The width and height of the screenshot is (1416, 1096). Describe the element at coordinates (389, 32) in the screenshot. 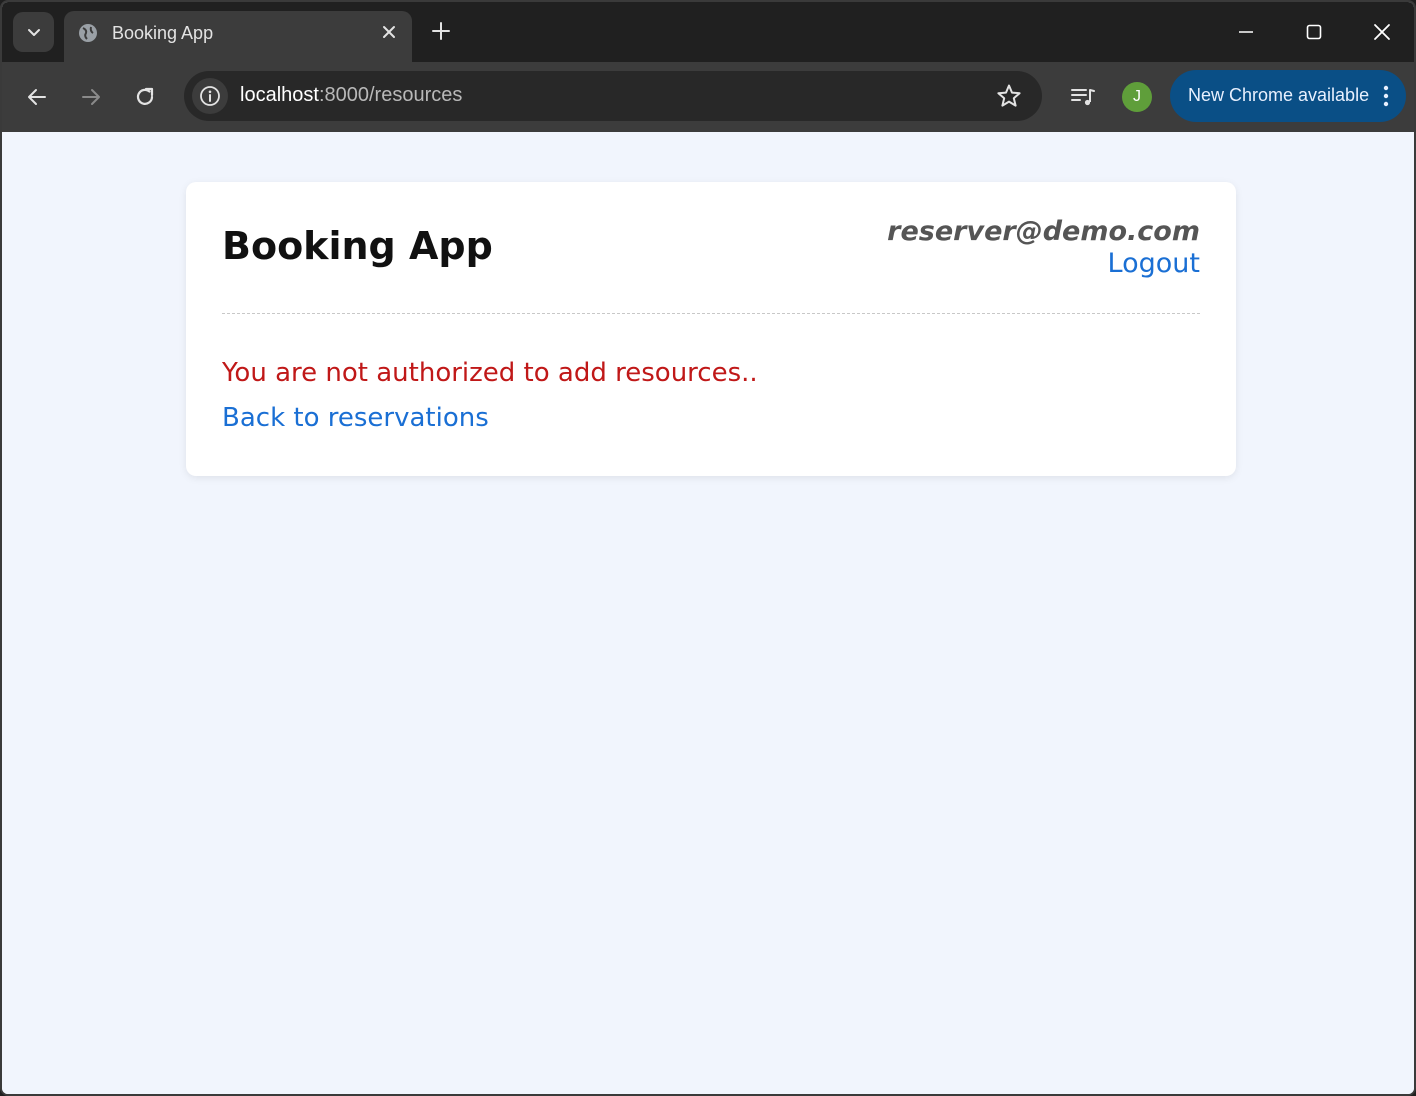

I see `close-tab-icon` at that location.